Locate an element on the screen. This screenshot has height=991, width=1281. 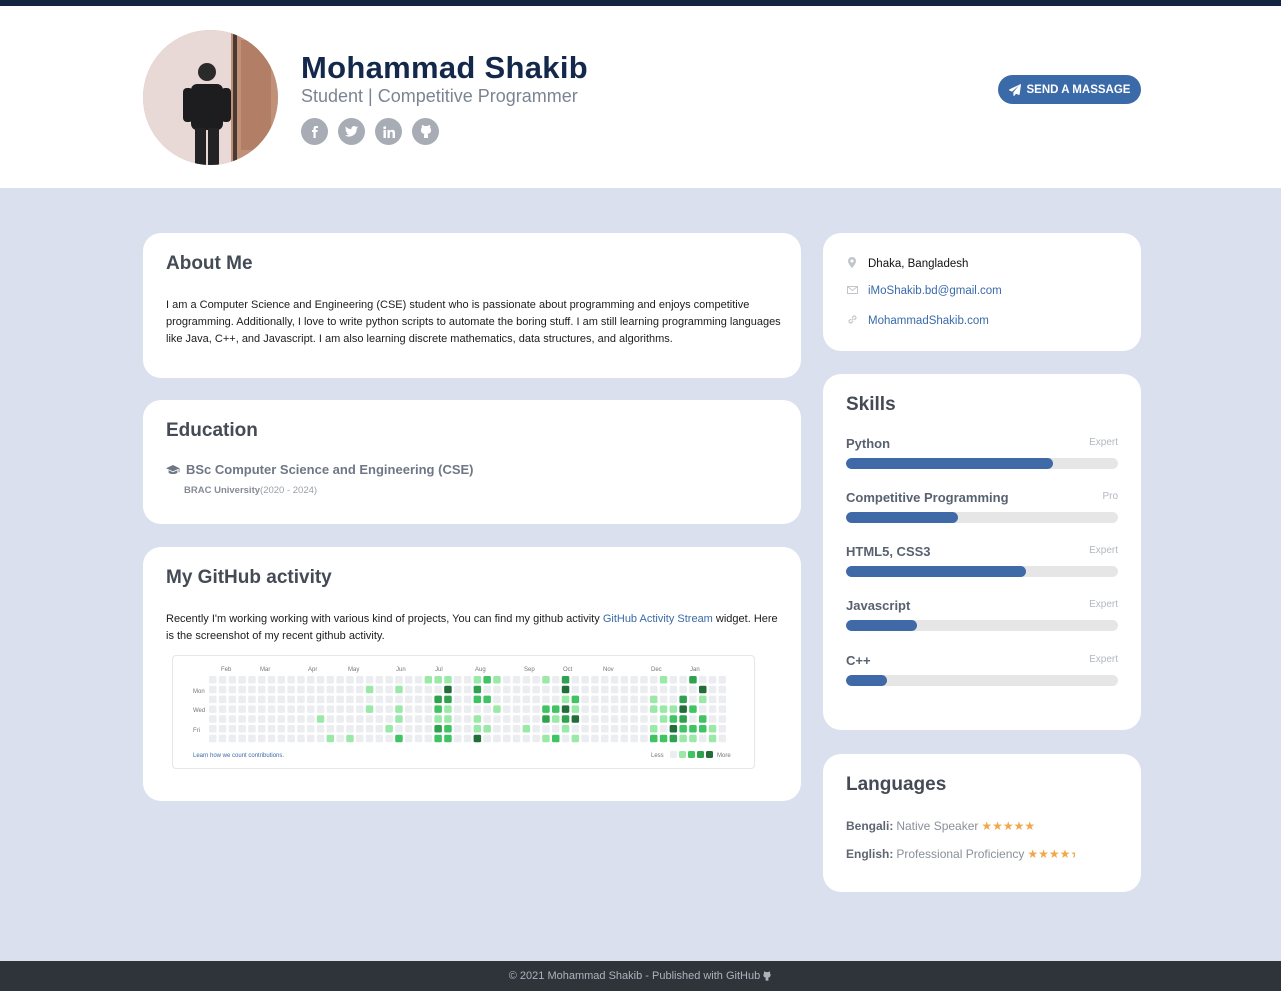
send-message-button: SEND A MASSAGE is located at coordinates (1069, 89).